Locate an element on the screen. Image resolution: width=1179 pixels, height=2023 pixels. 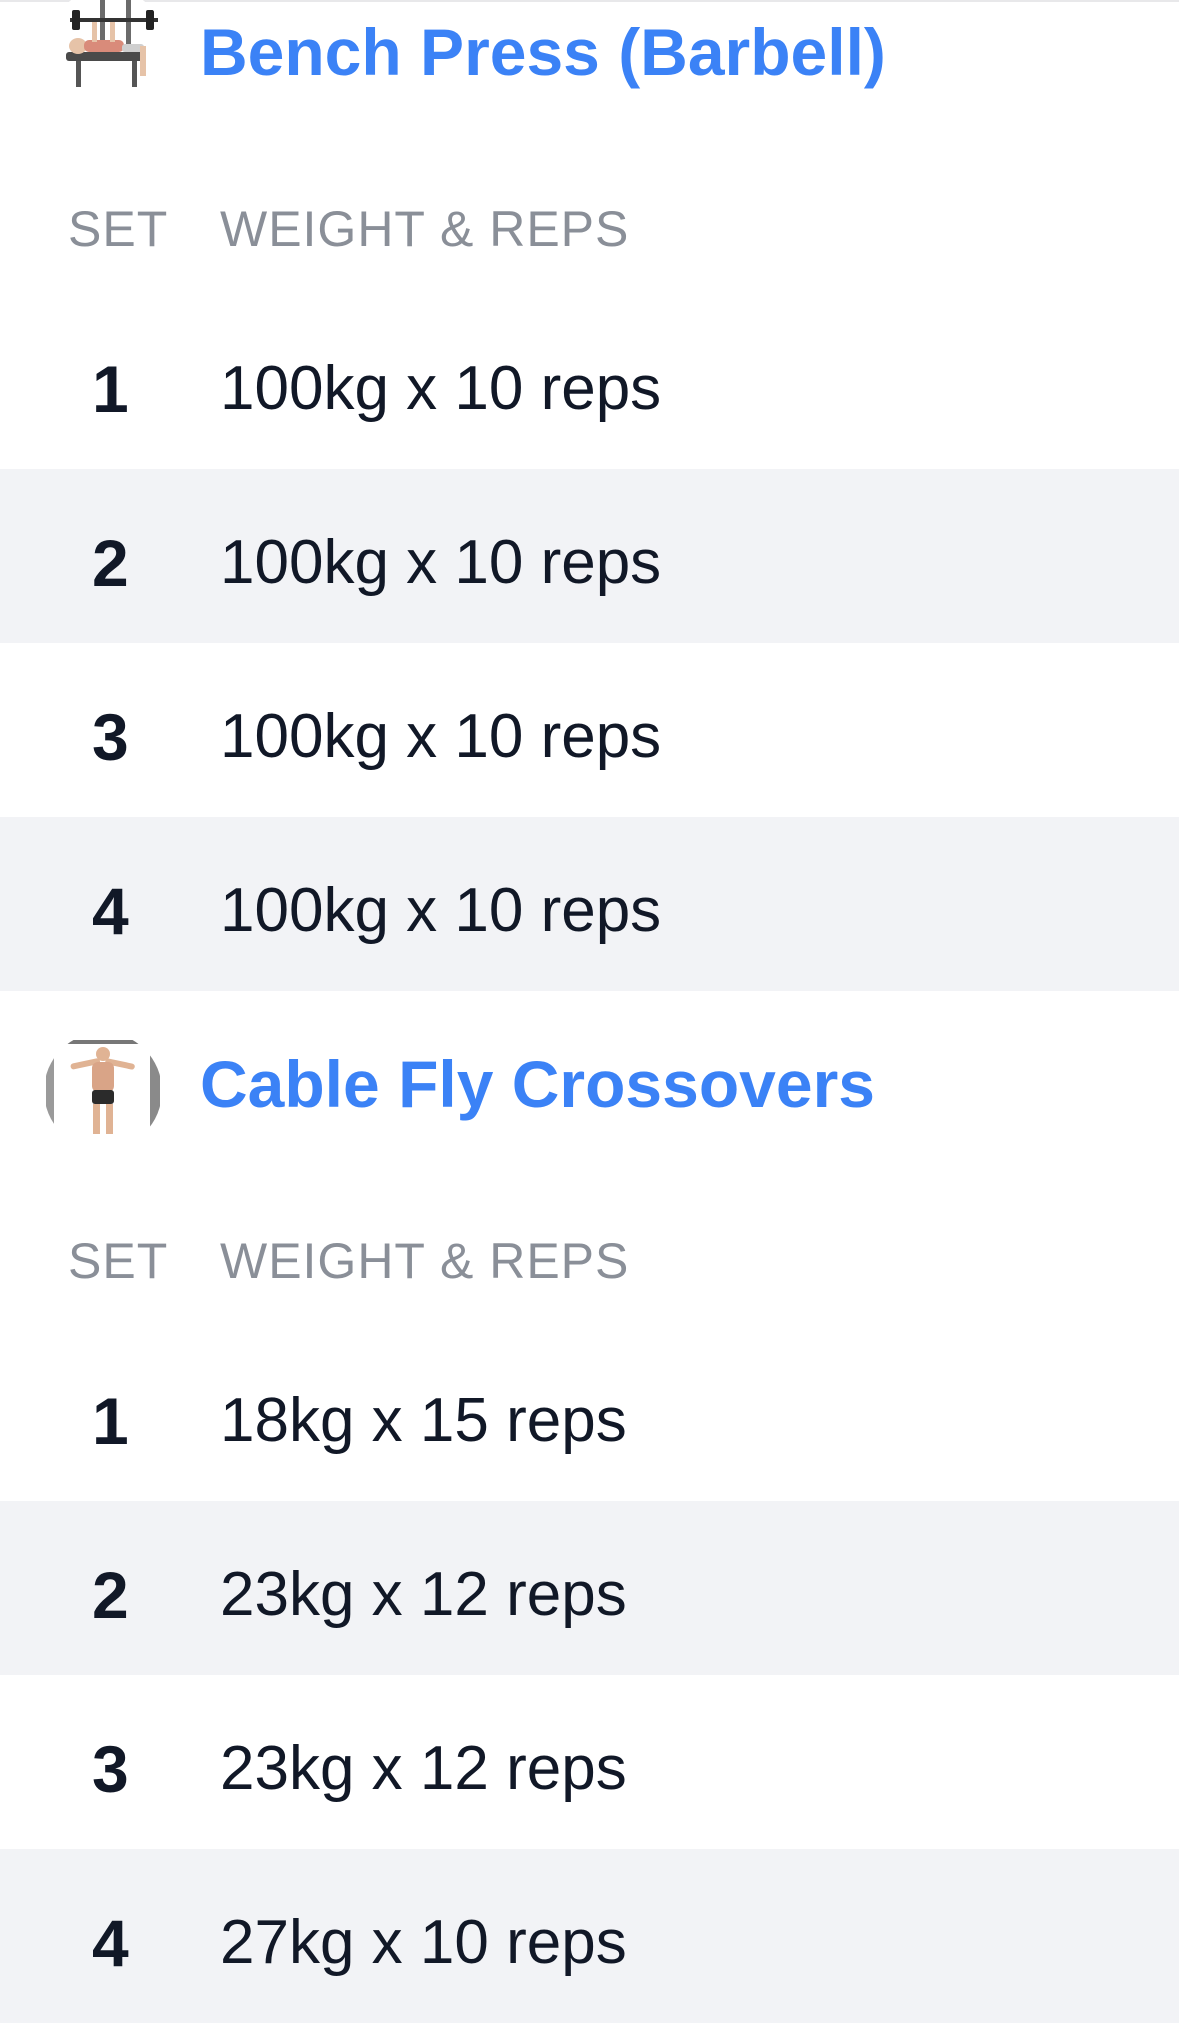
set-row: 3 23kg x 12 reps is located at coordinates (589, 1762).